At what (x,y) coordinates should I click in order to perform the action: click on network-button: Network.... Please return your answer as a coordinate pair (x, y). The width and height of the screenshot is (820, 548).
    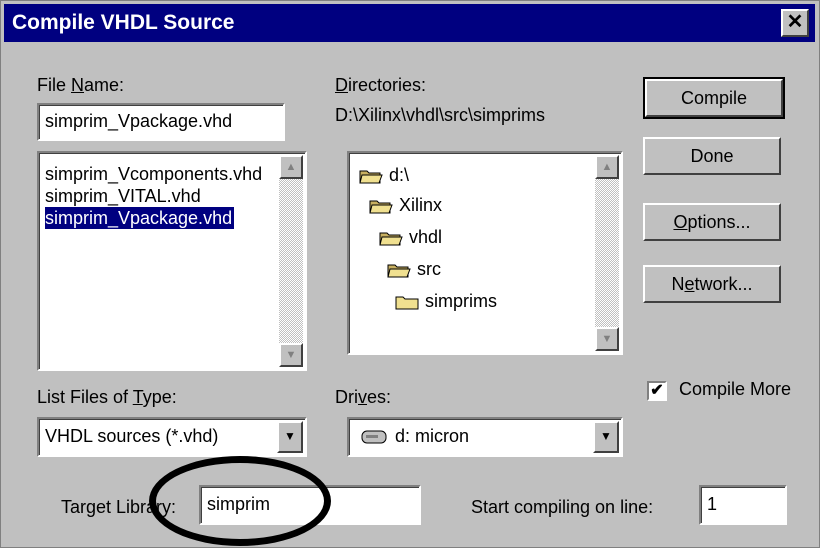
    Looking at the image, I should click on (712, 284).